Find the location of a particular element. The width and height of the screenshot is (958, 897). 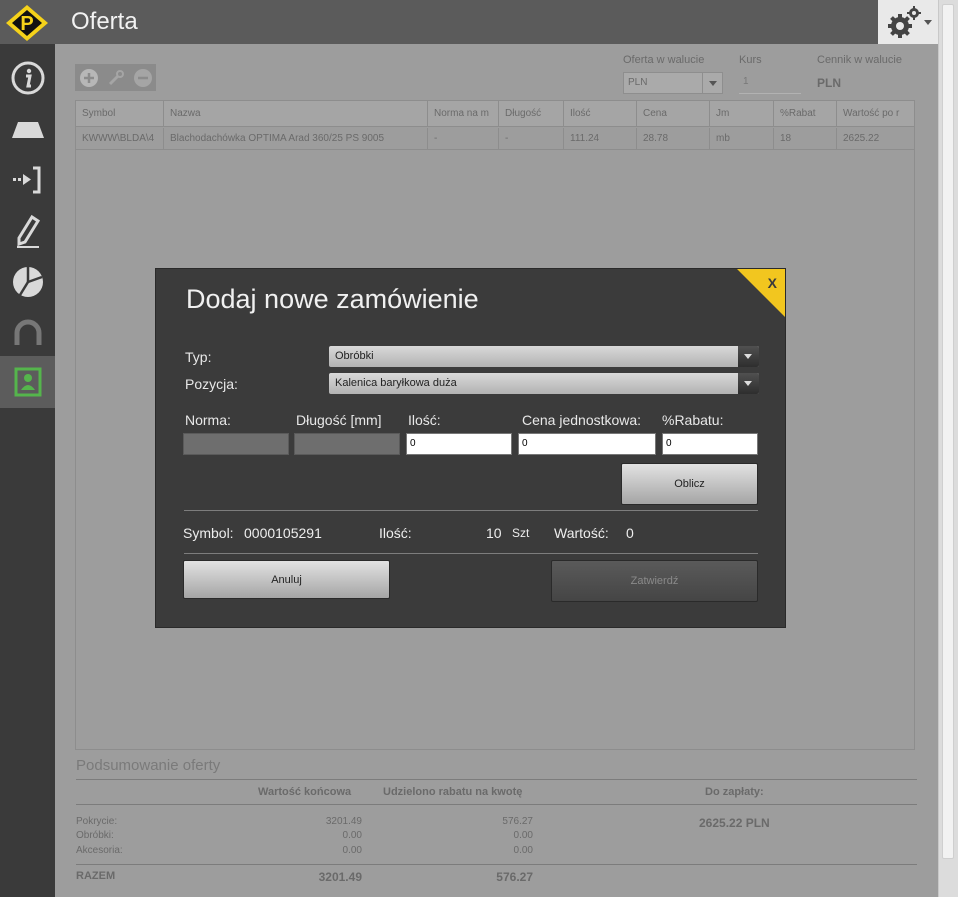

cancel-button: Anuluj is located at coordinates (286, 579).